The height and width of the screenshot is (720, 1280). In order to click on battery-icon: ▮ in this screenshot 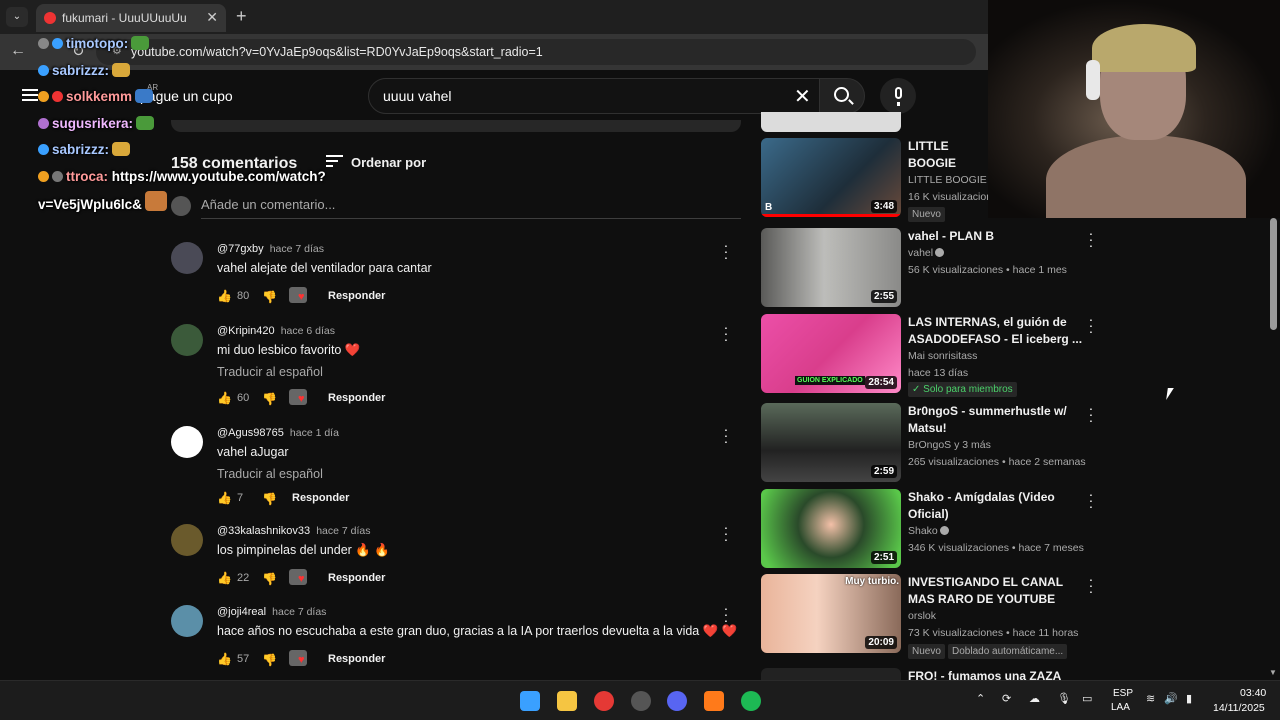, I will do `click(1189, 698)`.